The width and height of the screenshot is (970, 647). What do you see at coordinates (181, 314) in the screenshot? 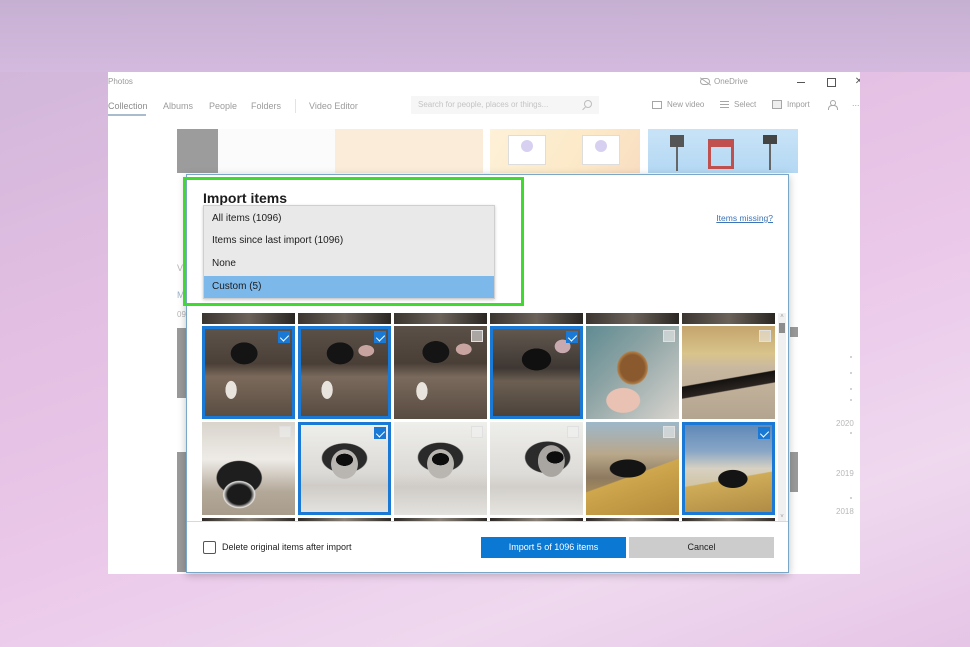
I see `bg-text-fragment: 09` at bounding box center [181, 314].